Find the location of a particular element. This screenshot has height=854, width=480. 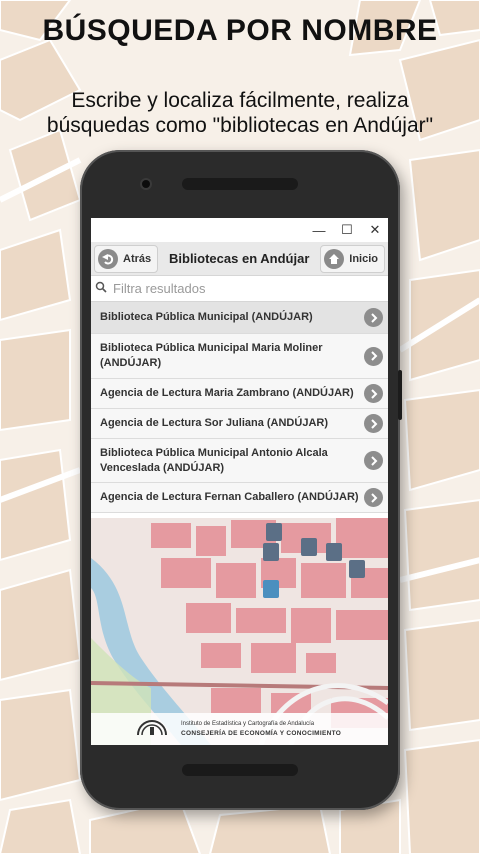

earpiece-speaker is located at coordinates (240, 184).